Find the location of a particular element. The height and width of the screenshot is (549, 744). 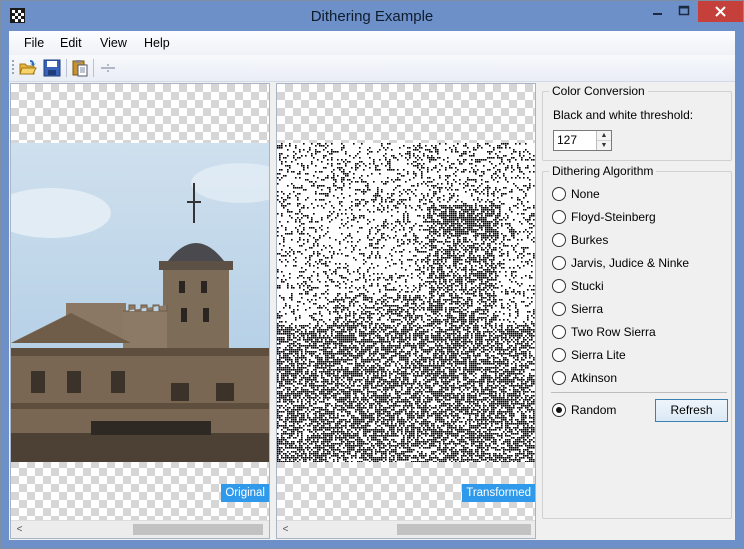

open-button is located at coordinates (28, 68).